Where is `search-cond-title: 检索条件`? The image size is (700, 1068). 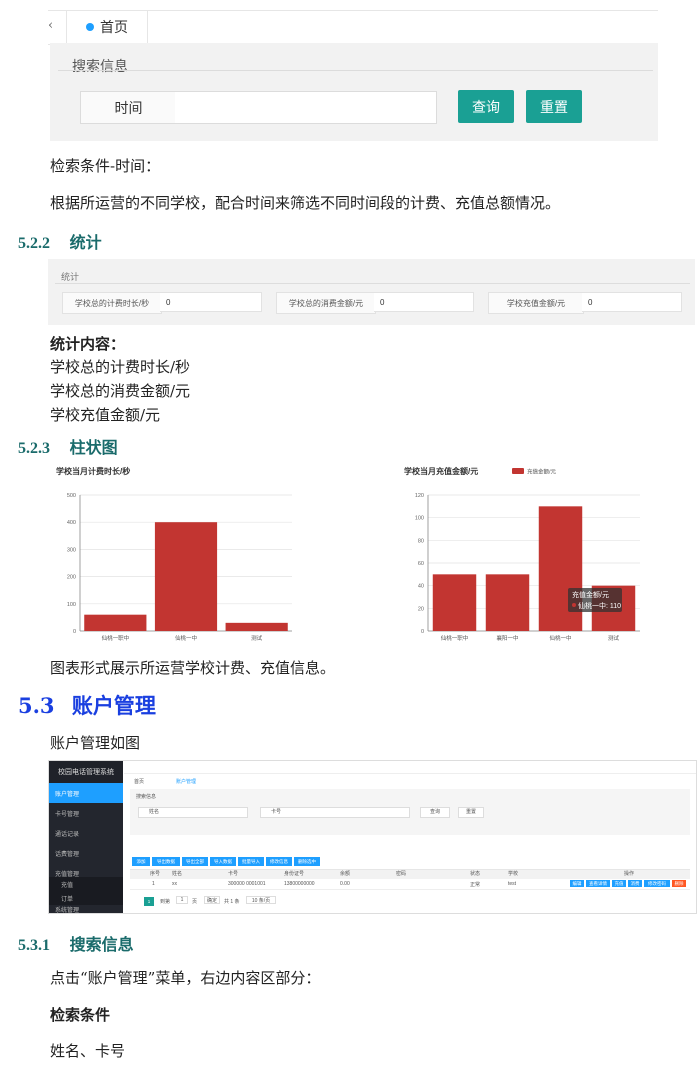
search-cond-title: 检索条件 is located at coordinates (80, 1015).